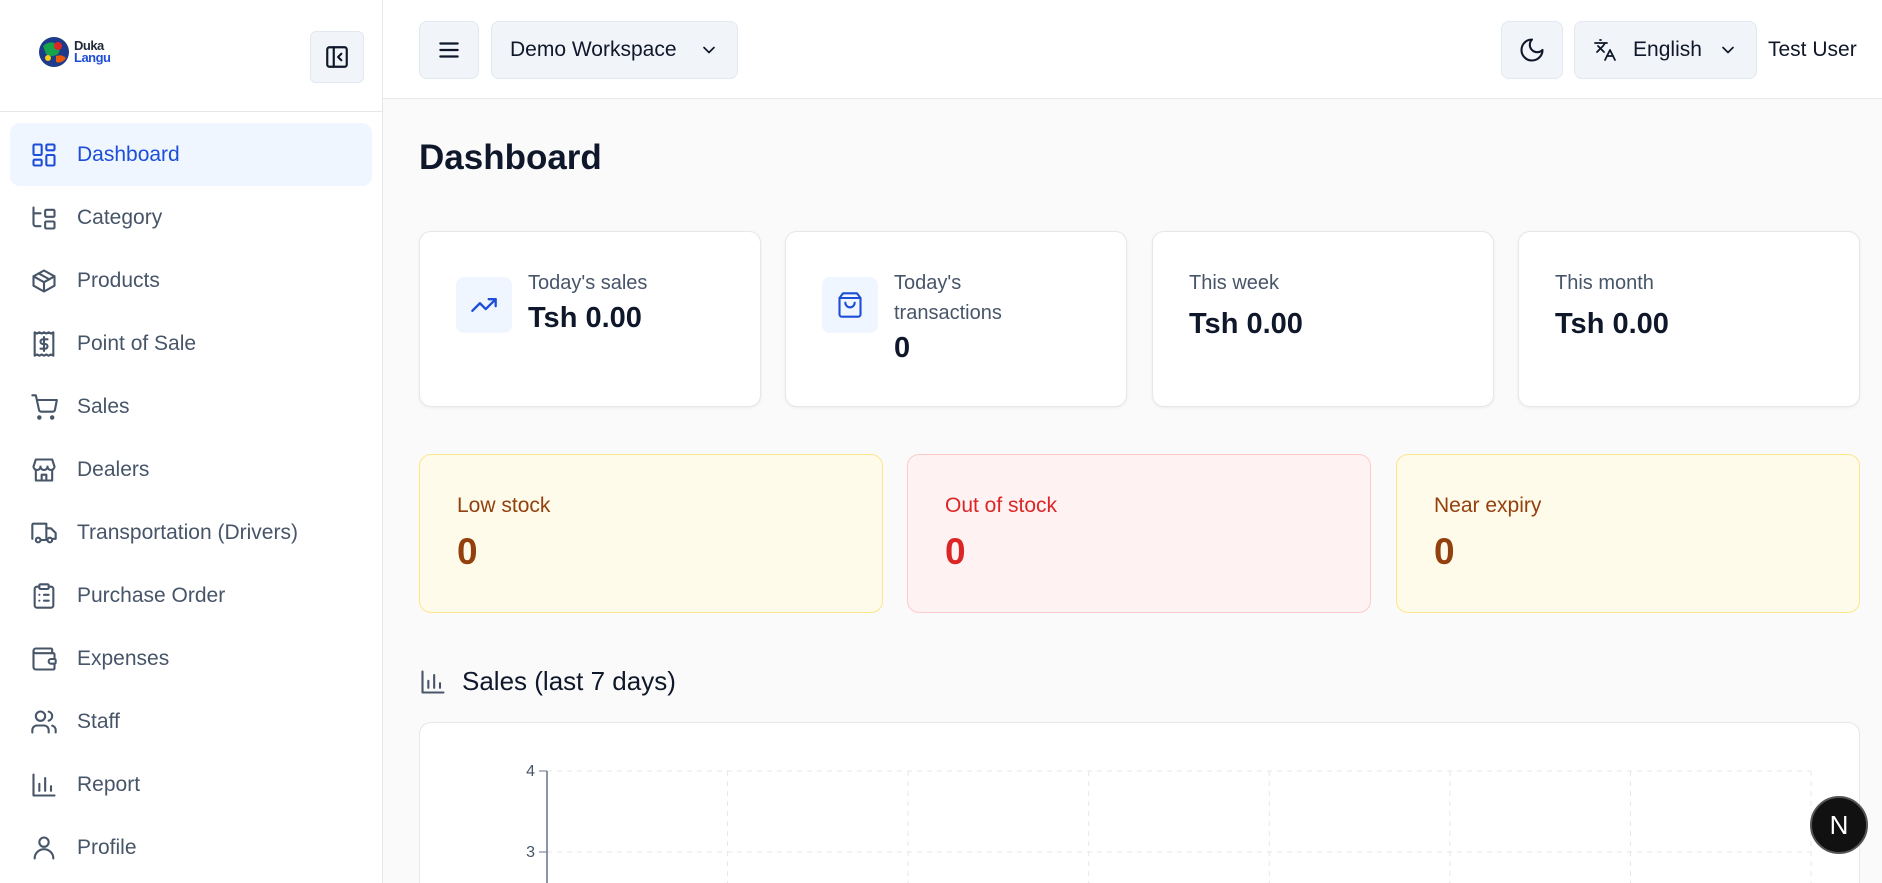  Describe the element at coordinates (1001, 505) in the screenshot. I see `alert-label: Out of stock` at that location.